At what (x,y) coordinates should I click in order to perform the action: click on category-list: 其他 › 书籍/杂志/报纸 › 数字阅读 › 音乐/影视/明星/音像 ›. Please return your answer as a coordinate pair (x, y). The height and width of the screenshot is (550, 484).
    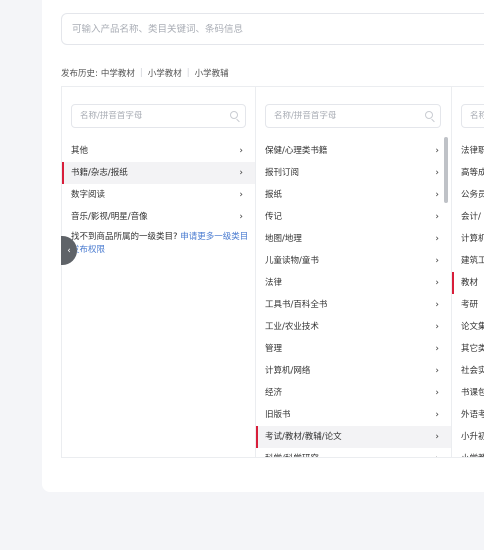
    Looking at the image, I should click on (158, 184).